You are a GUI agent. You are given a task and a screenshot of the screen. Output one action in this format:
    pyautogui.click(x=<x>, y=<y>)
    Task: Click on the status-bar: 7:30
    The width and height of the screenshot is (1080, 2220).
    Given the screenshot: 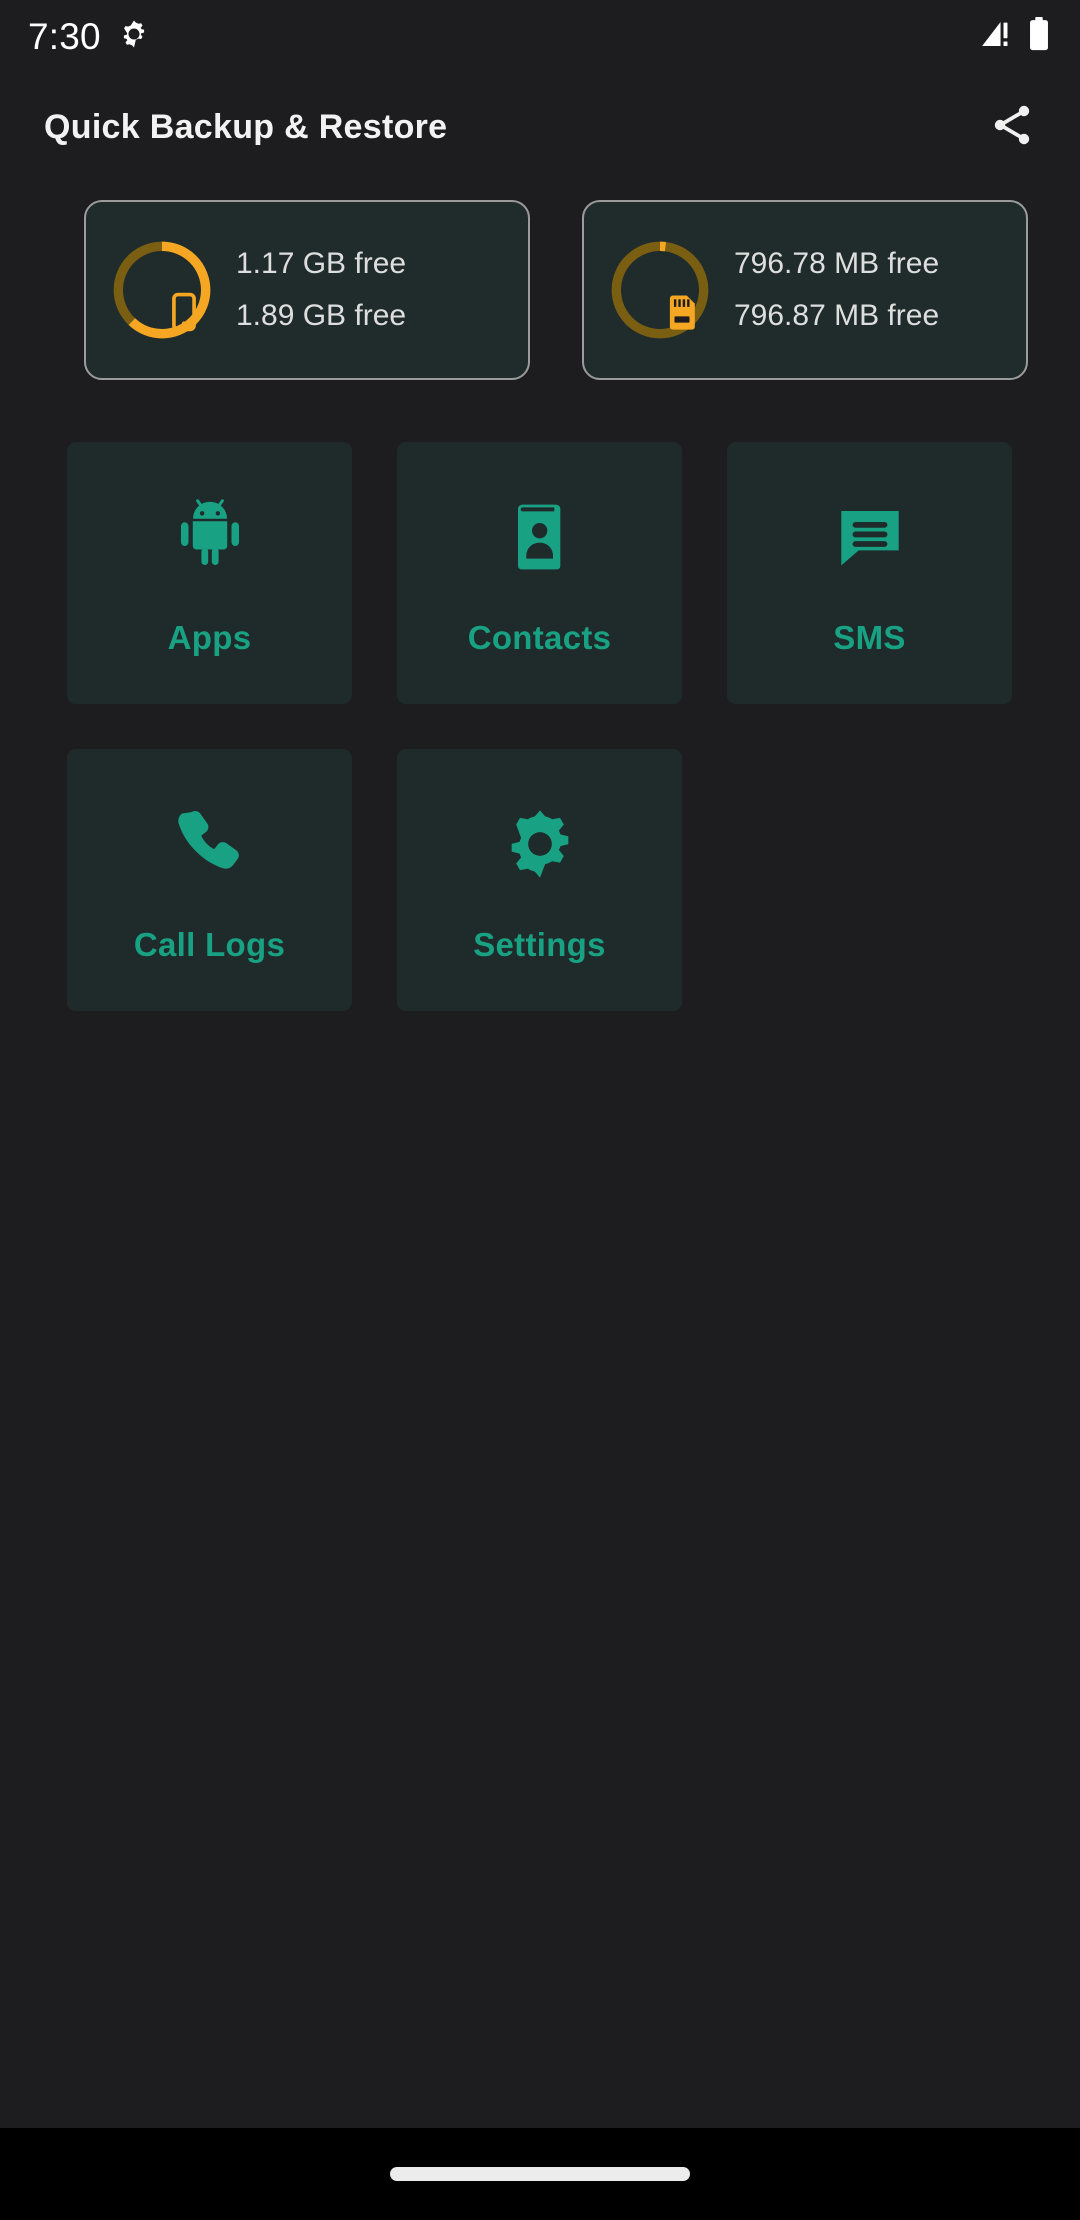 What is the action you would take?
    pyautogui.click(x=540, y=36)
    